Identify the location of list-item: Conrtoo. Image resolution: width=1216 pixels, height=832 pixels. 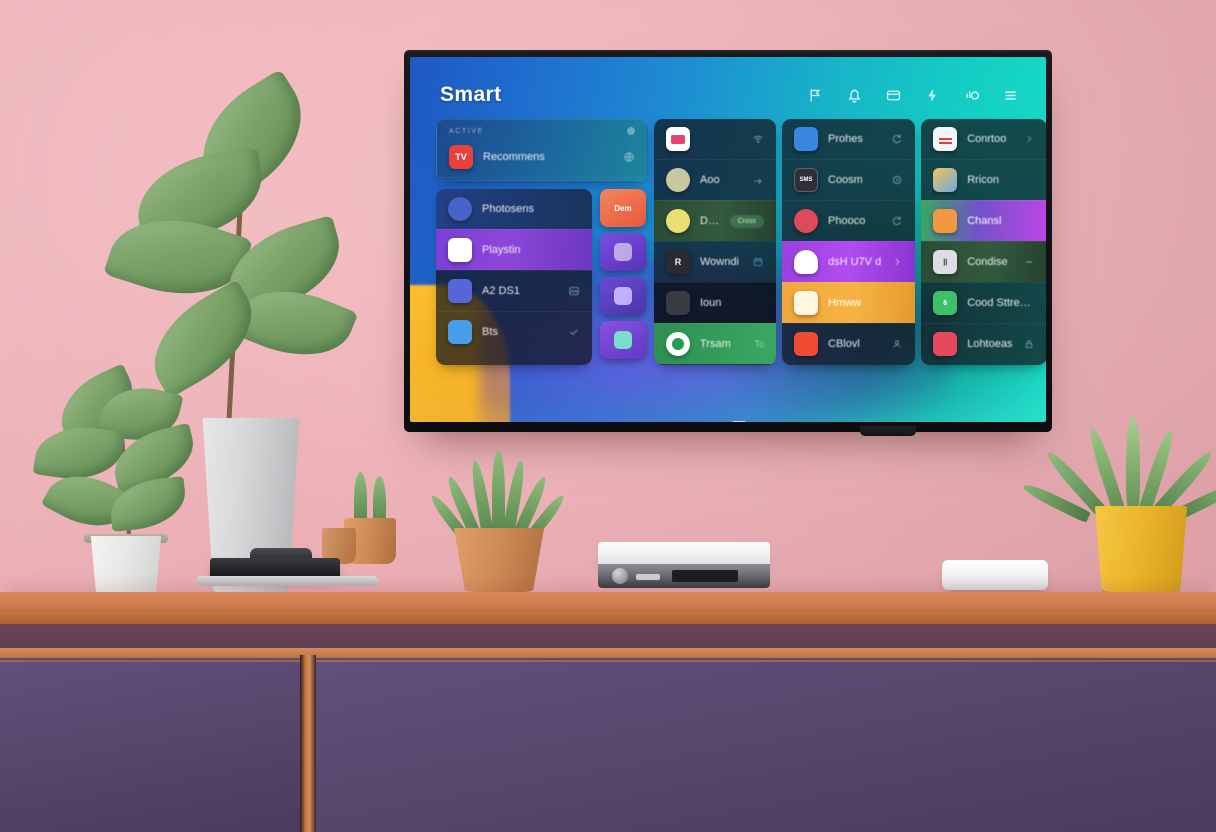
(983, 139).